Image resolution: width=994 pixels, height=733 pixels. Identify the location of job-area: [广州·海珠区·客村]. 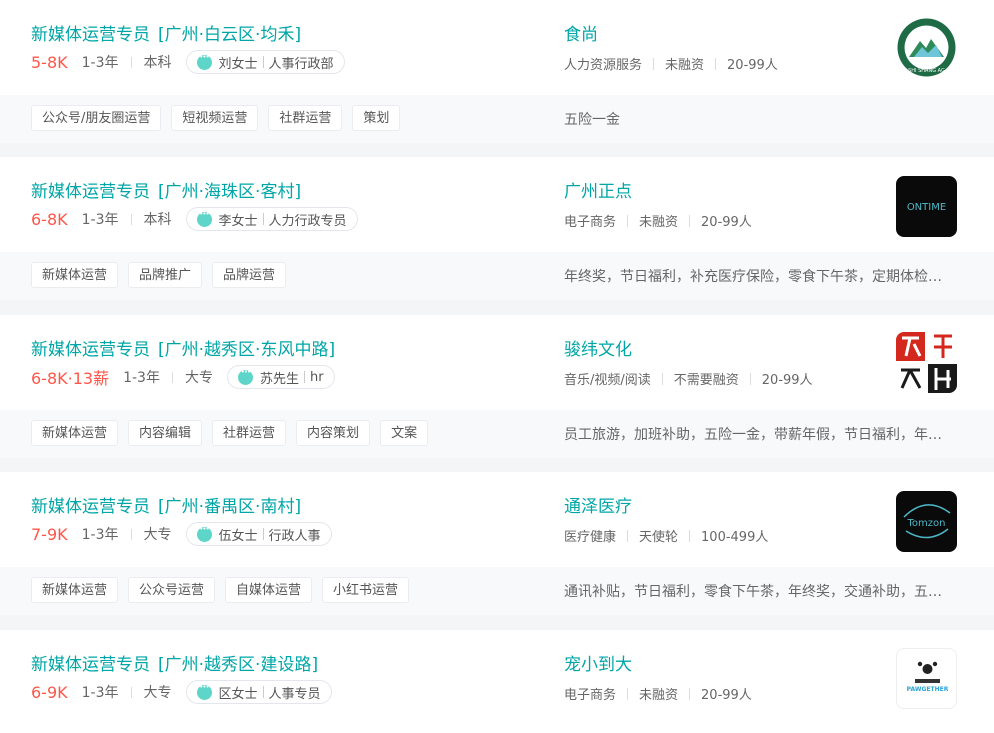
(230, 192).